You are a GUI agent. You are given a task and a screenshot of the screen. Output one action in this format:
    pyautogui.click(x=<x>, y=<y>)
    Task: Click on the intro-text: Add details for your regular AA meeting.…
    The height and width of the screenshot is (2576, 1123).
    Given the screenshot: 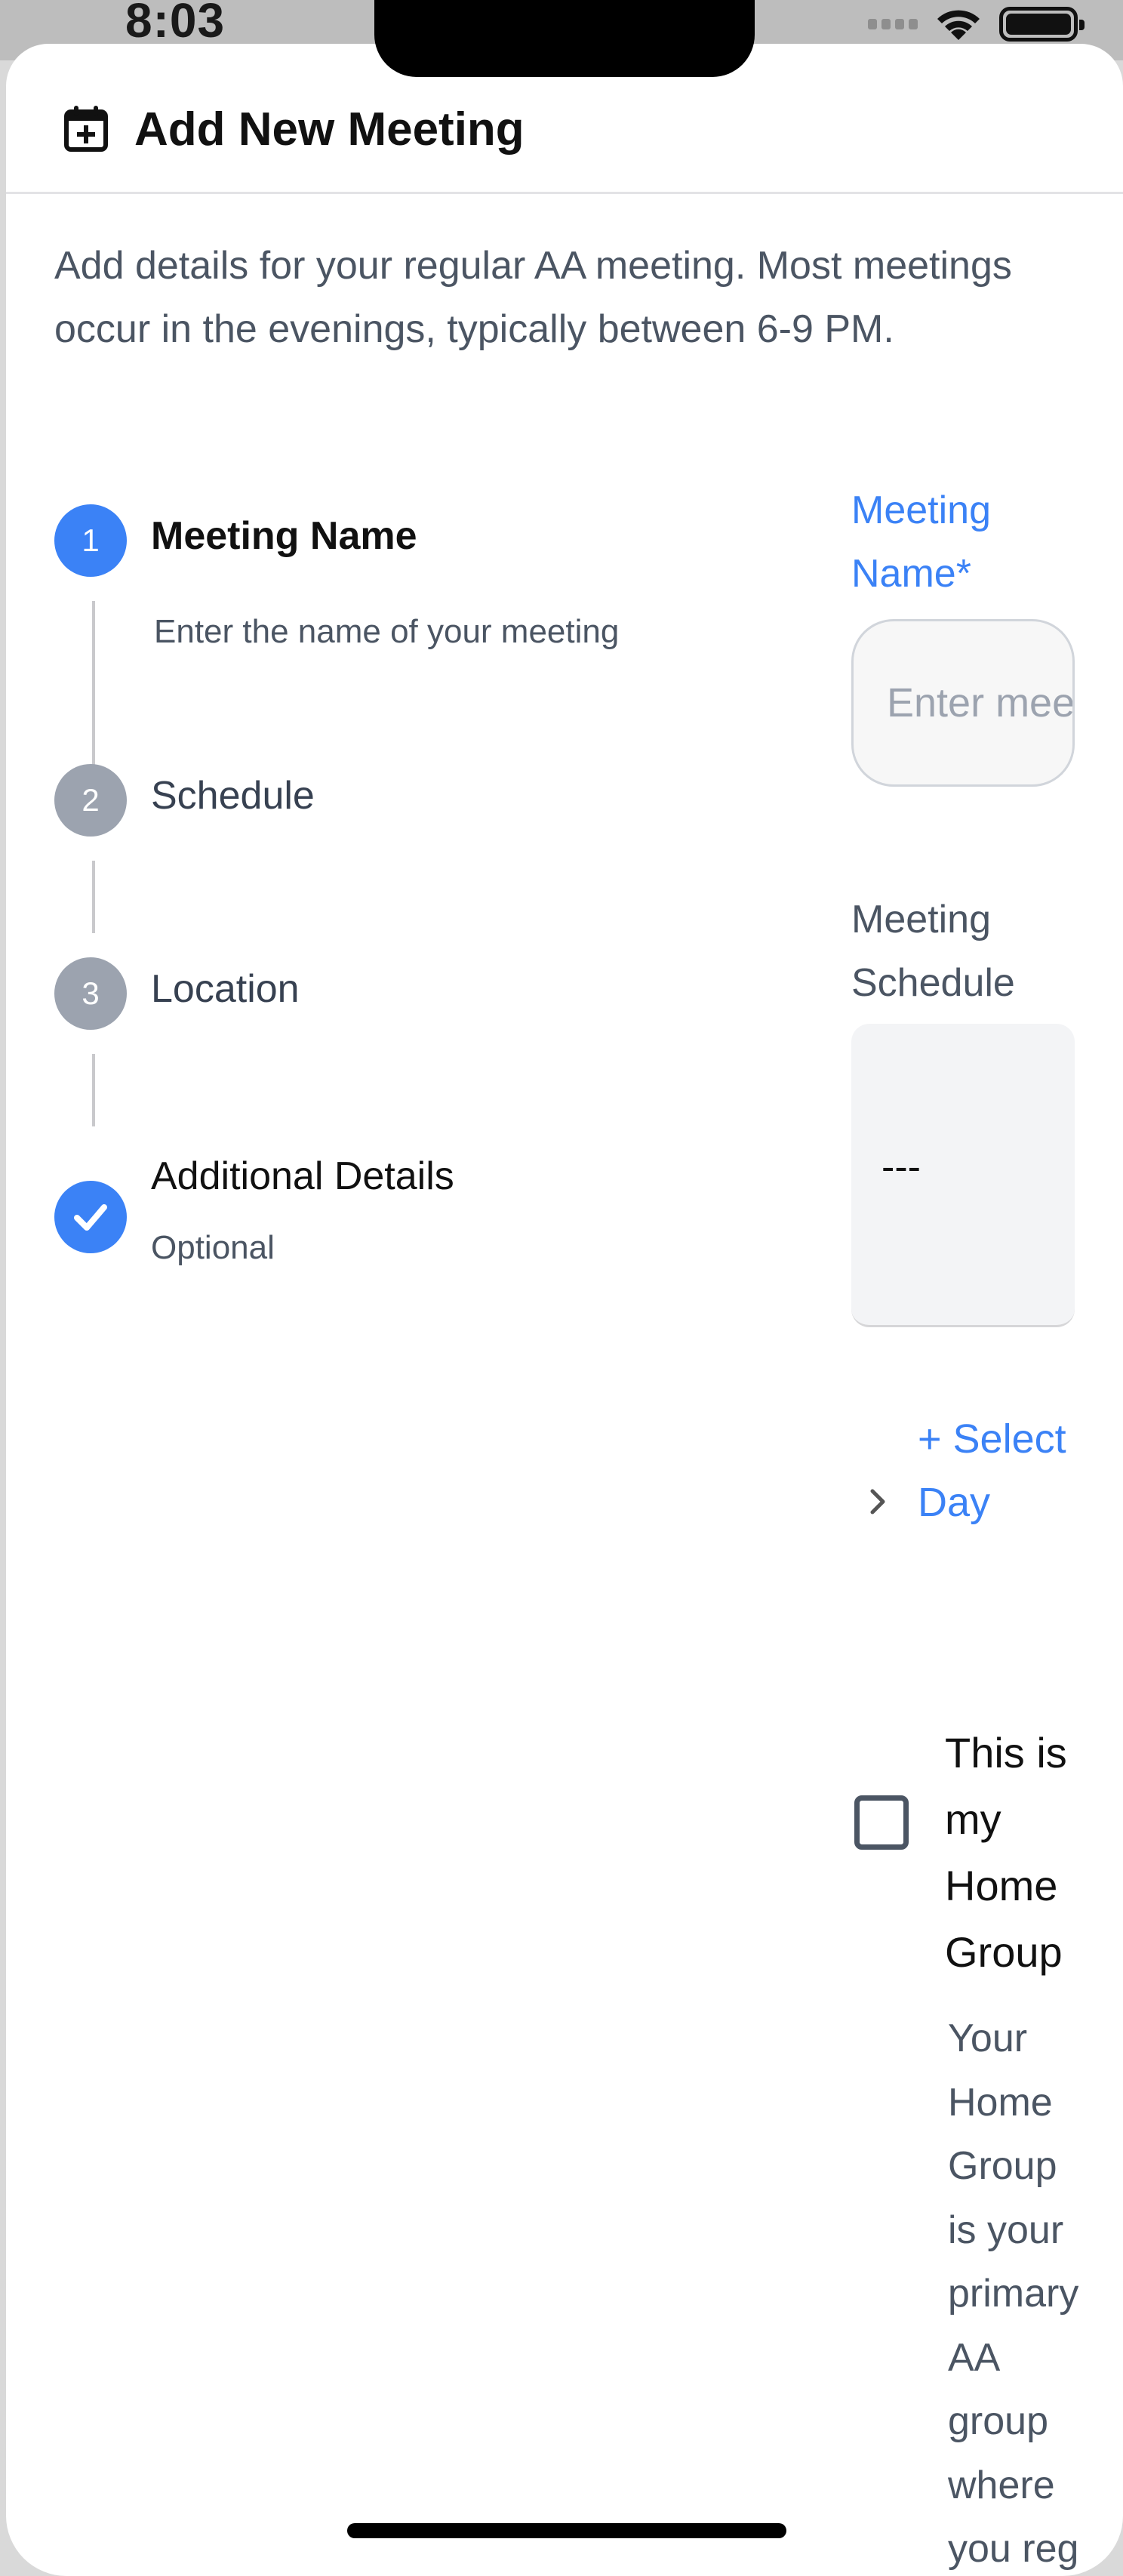 What is the action you would take?
    pyautogui.click(x=533, y=297)
    